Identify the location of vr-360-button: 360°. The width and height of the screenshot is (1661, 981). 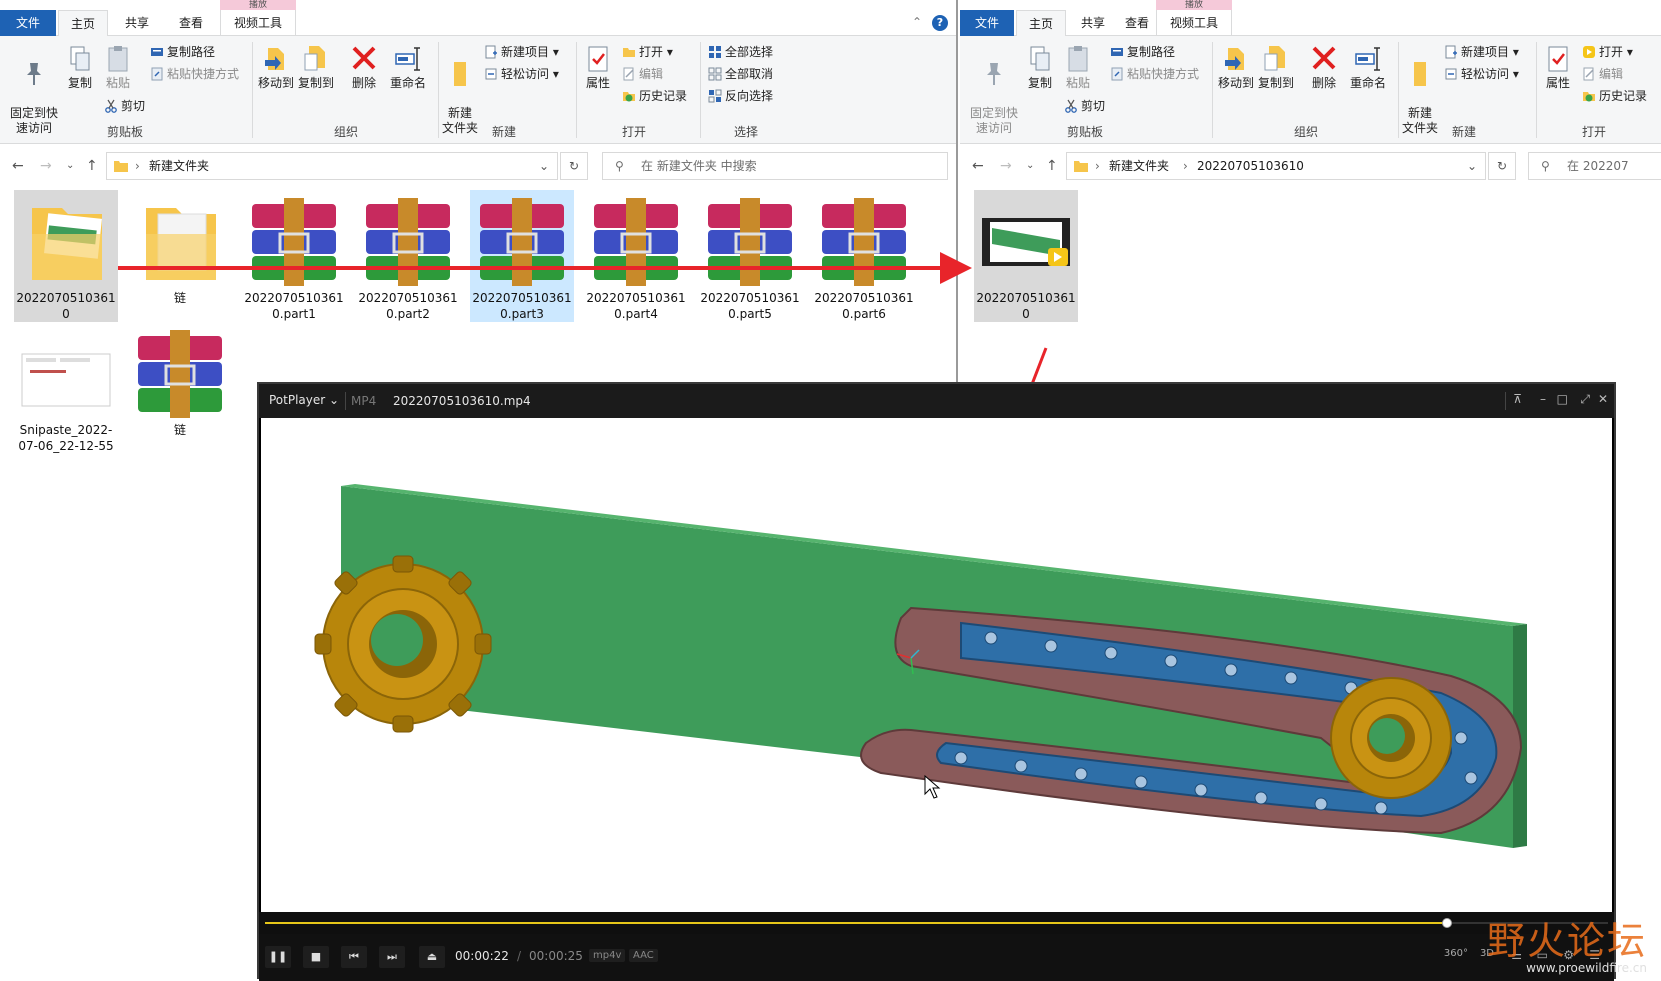
(1456, 953).